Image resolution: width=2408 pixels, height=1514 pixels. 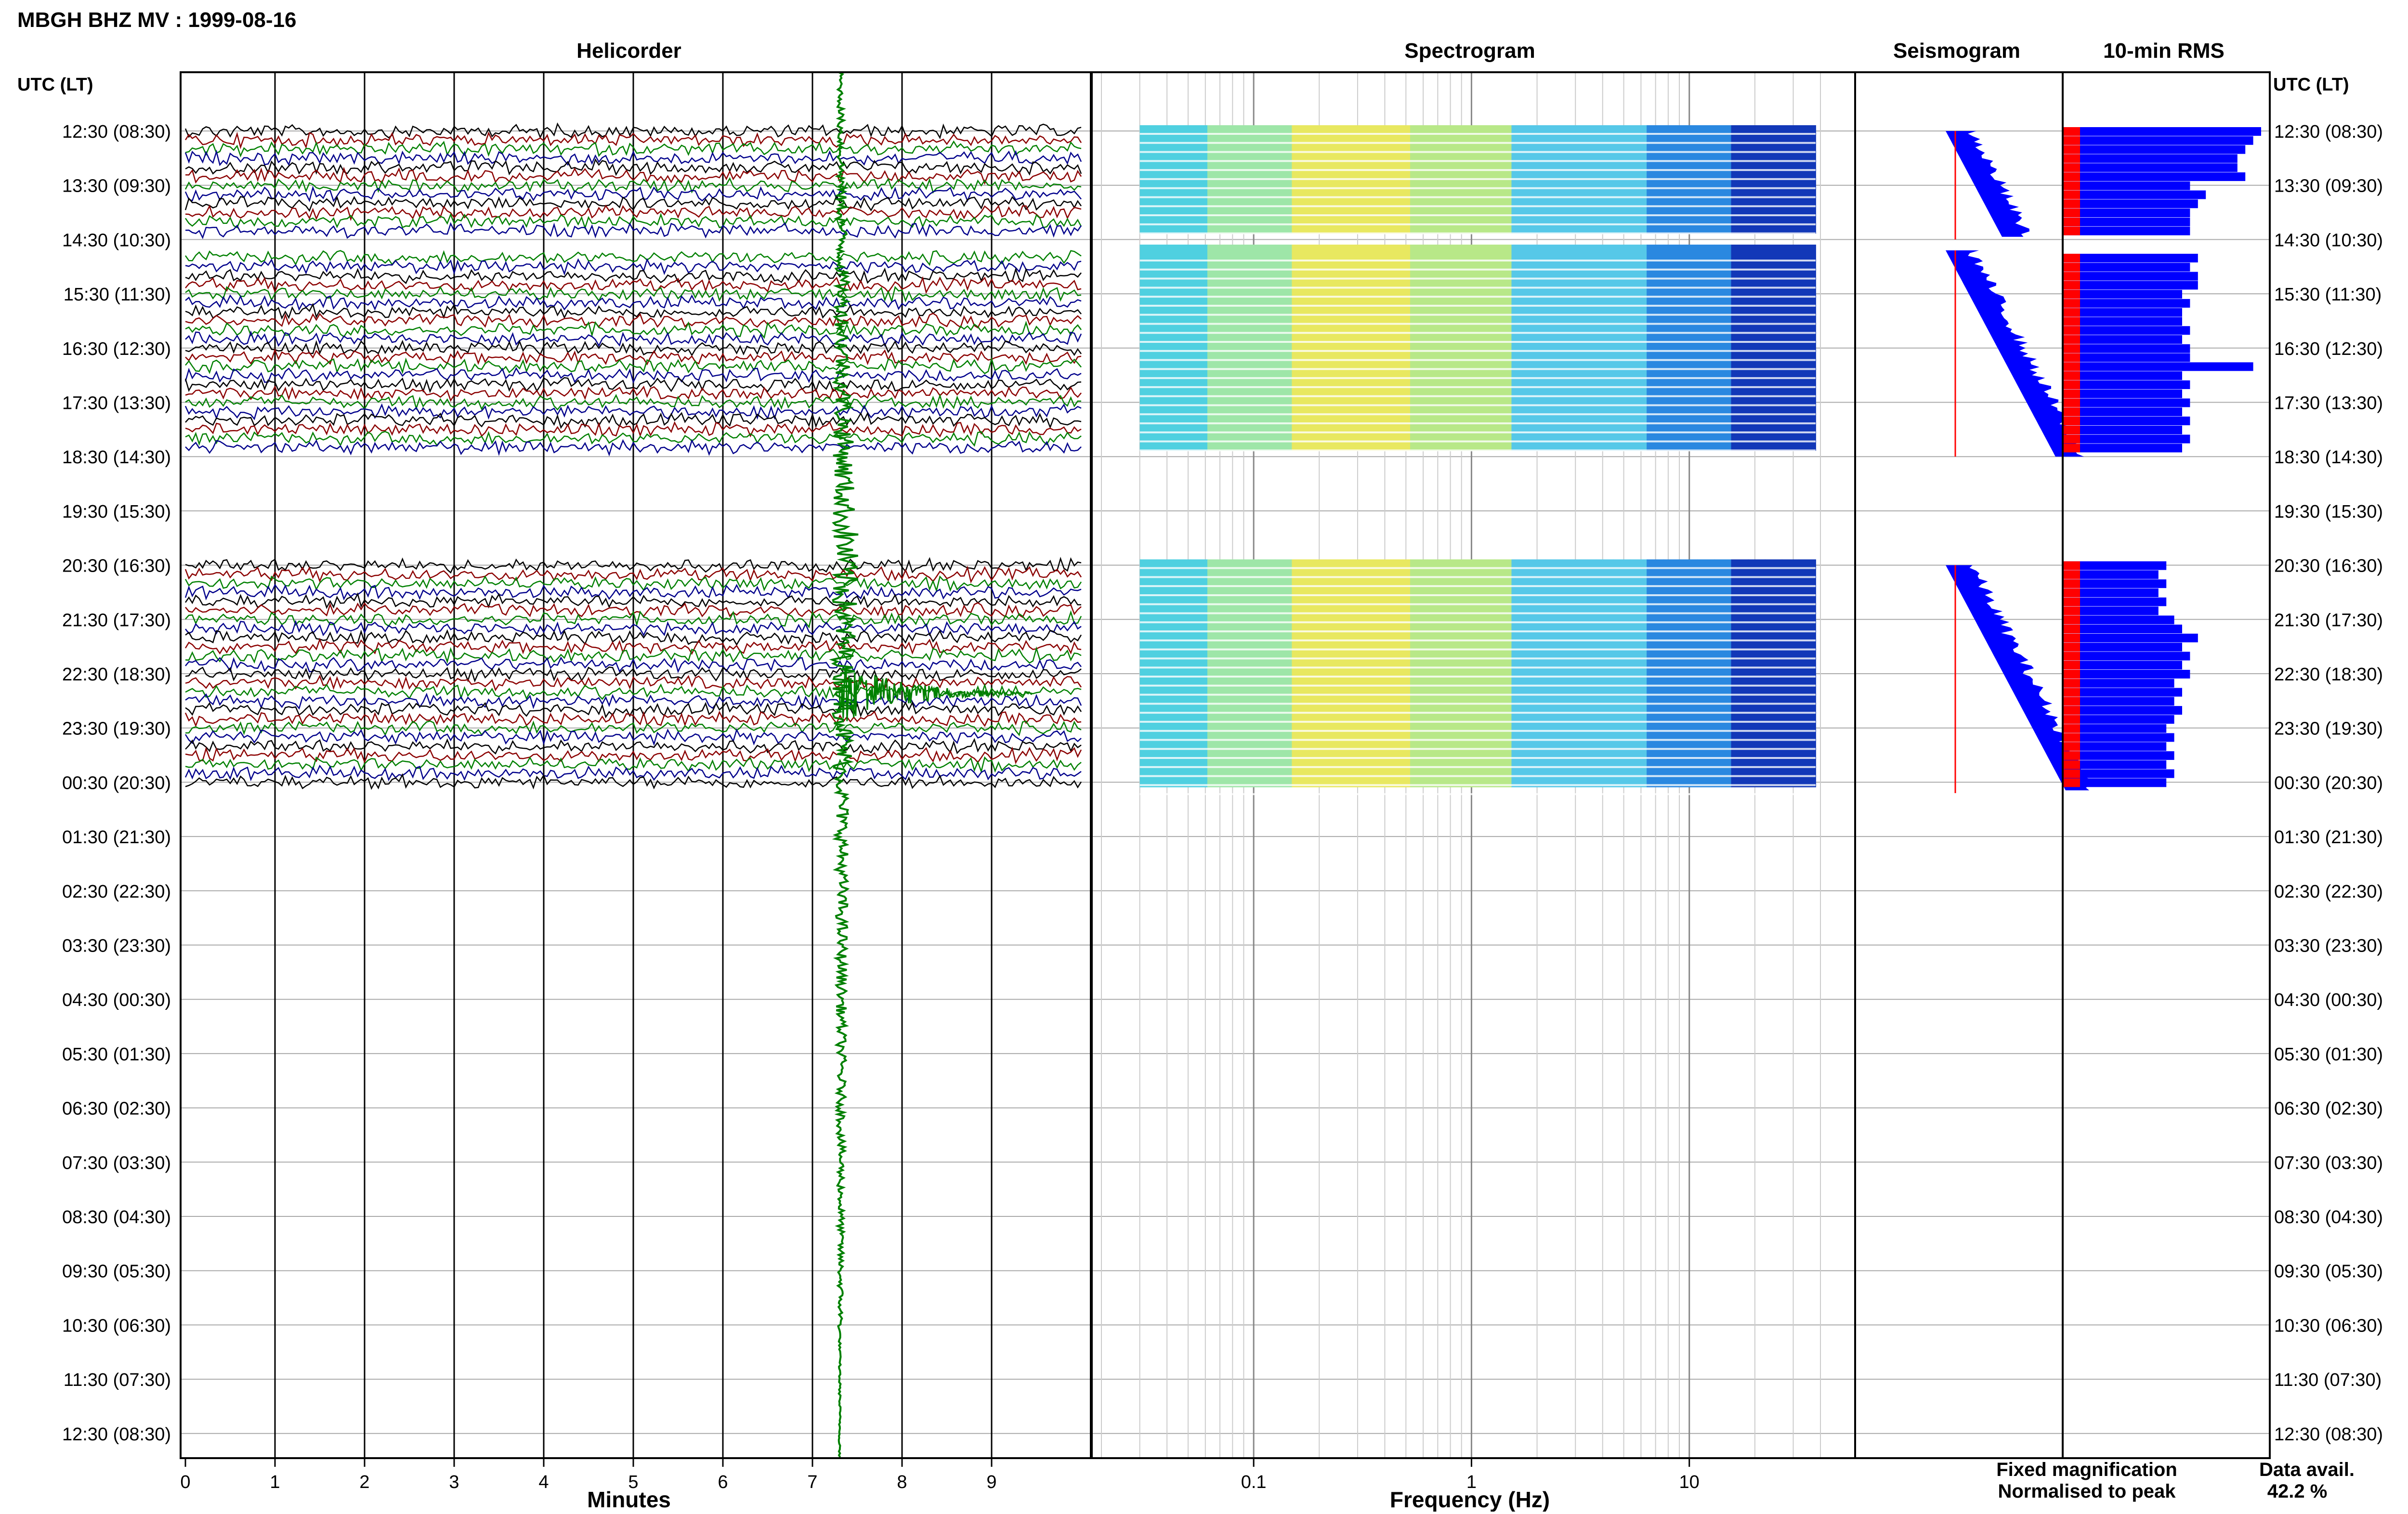 What do you see at coordinates (116, 1054) in the screenshot?
I see `left-hour-label: 05:30 (01:30)` at bounding box center [116, 1054].